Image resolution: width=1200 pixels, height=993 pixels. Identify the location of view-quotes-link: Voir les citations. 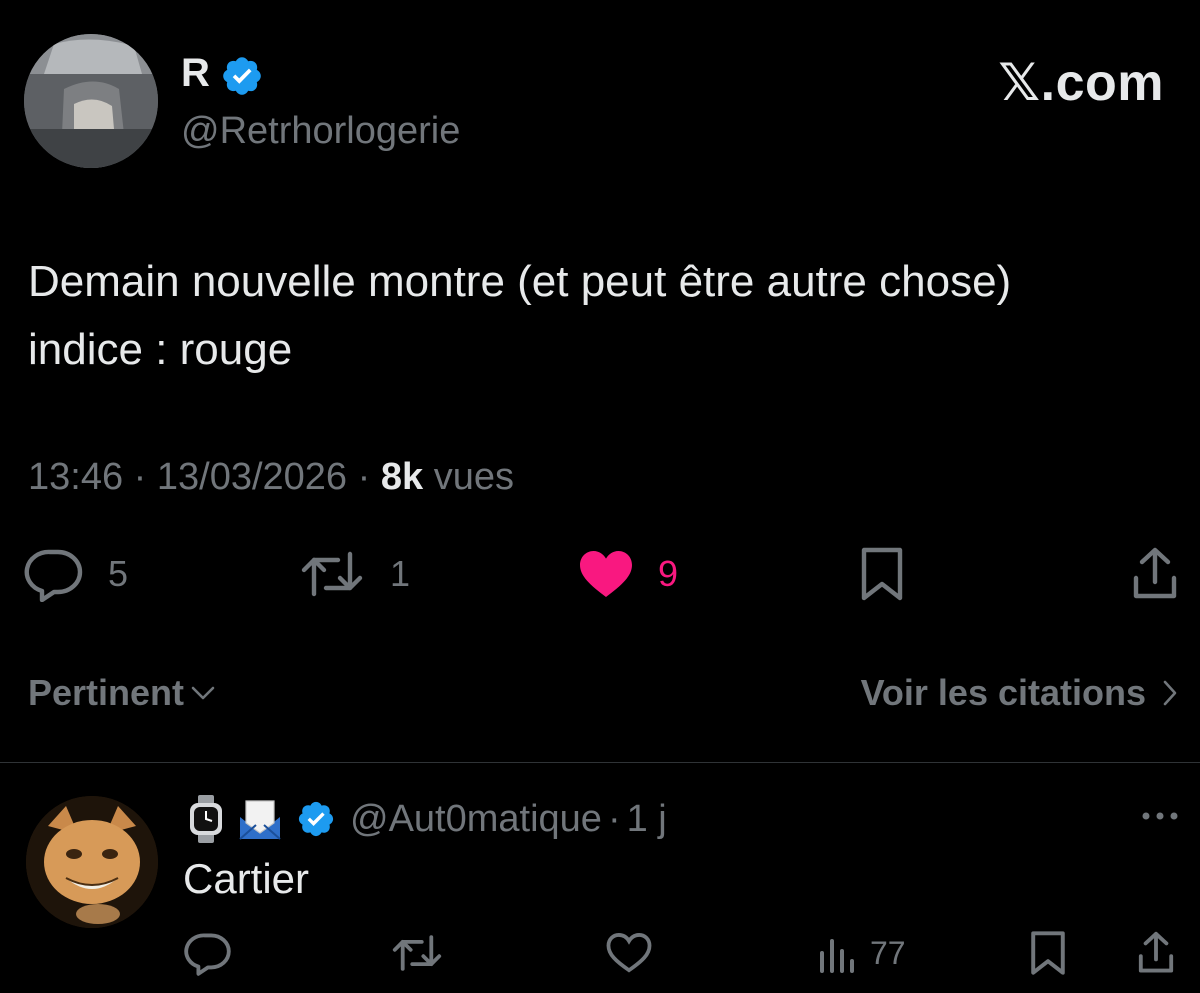
(1020, 693).